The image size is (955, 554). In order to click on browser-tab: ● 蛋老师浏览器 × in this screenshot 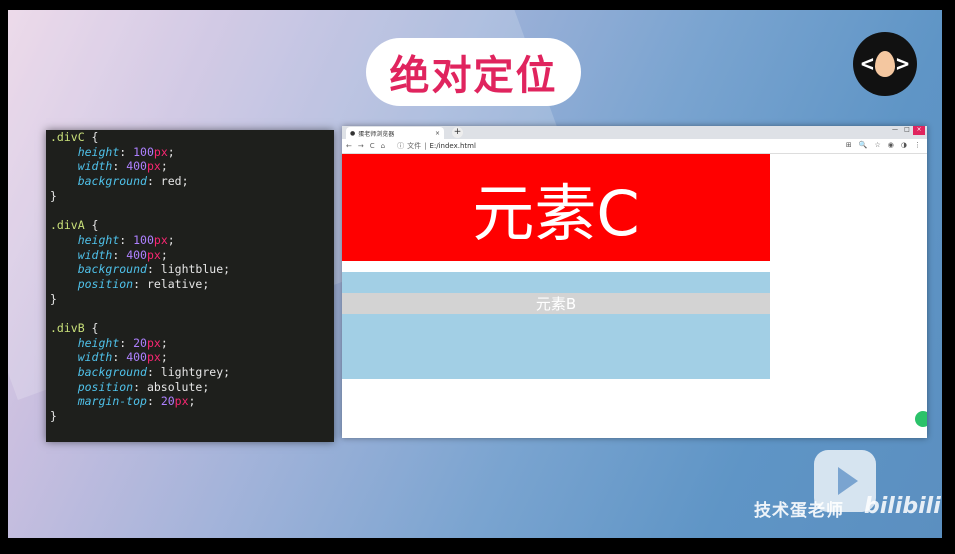, I will do `click(395, 133)`.